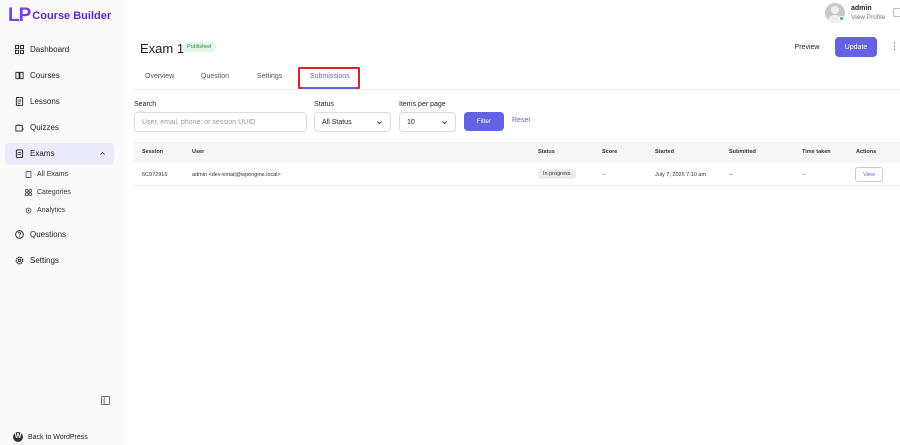 The width and height of the screenshot is (900, 445). I want to click on sidebar-subitem-categories: Categories, so click(48, 192).